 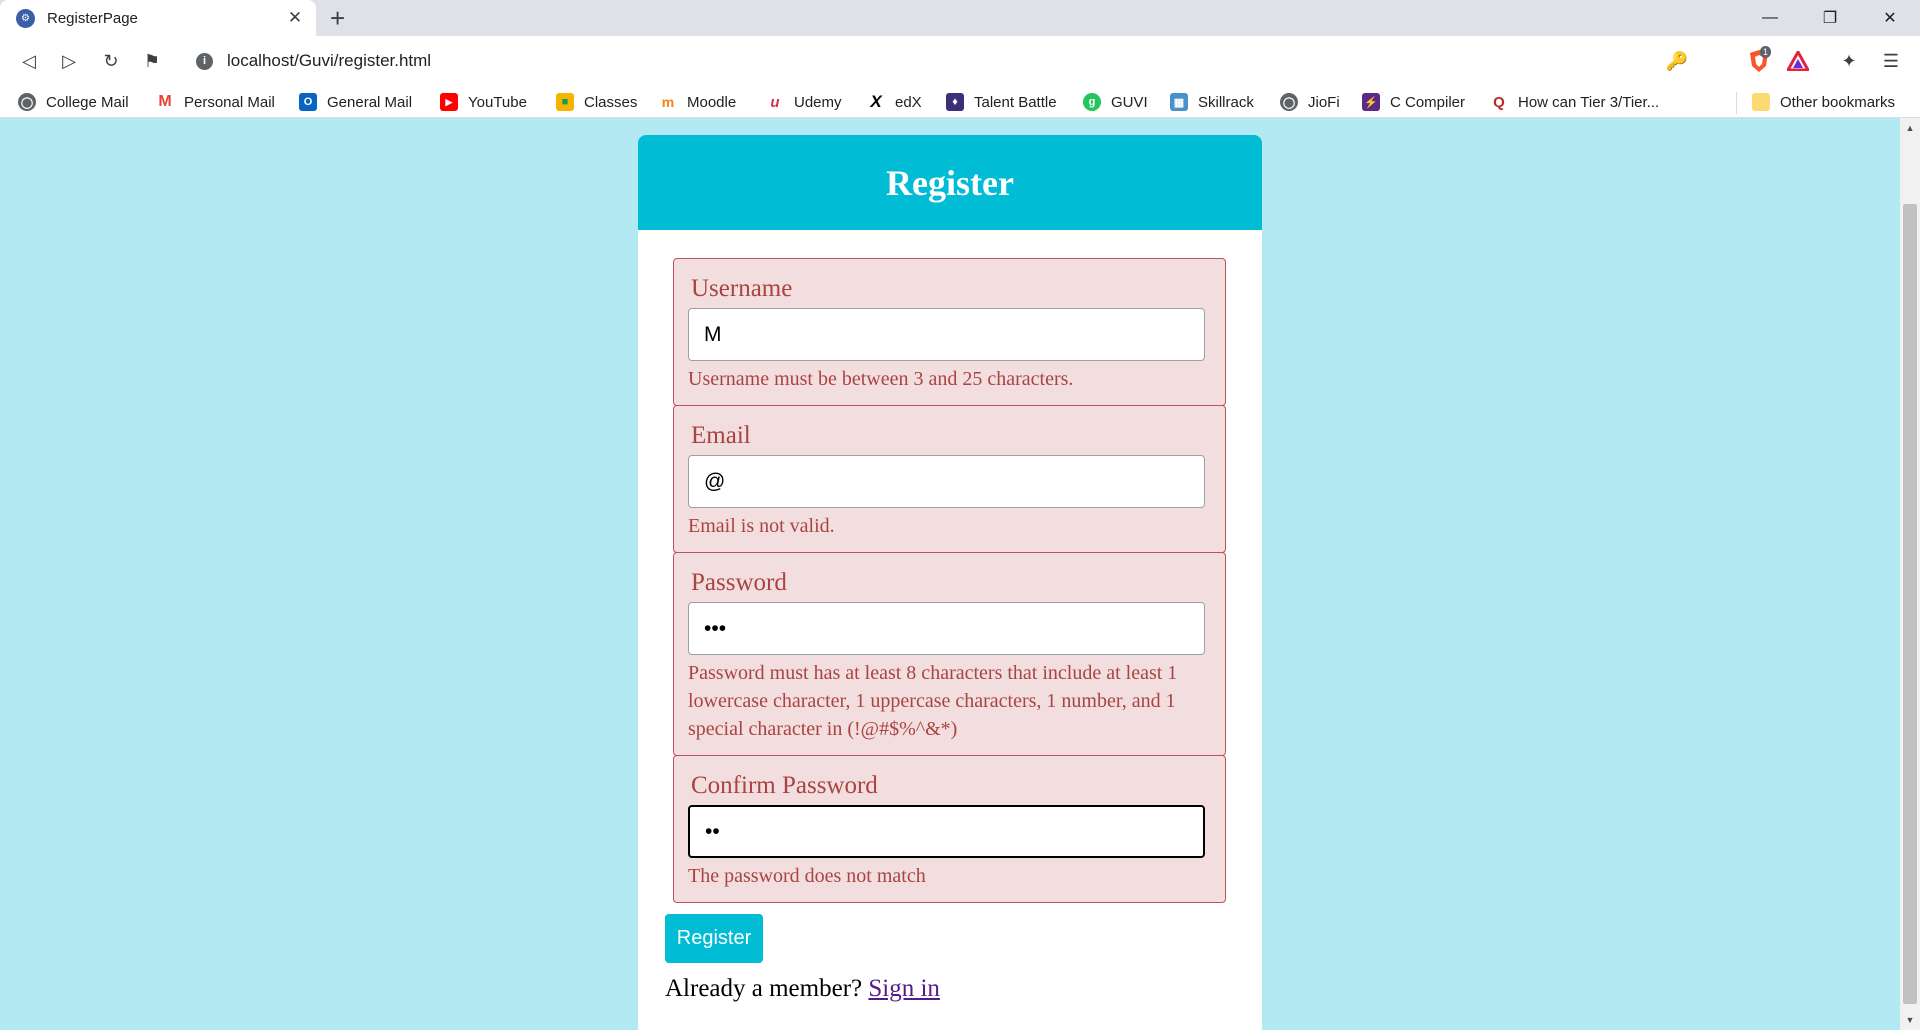 I want to click on tab-title: RegisterPage, so click(x=92, y=18).